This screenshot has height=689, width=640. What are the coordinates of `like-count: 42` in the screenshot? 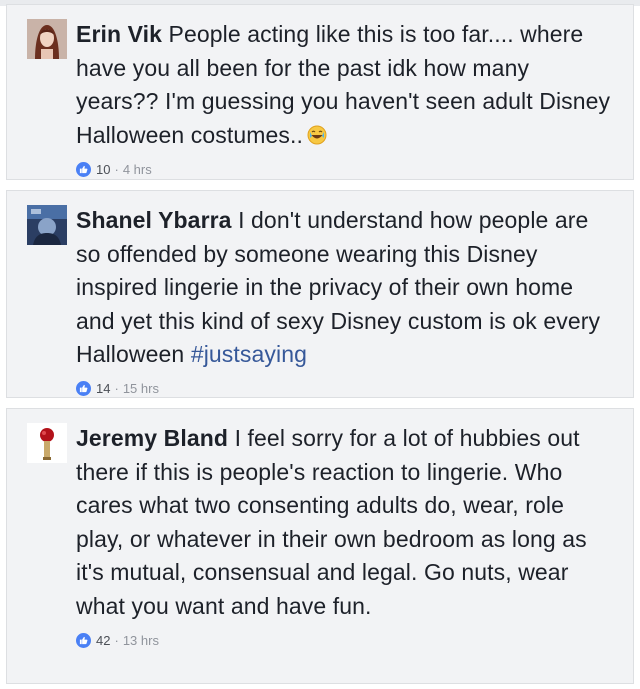 It's located at (103, 640).